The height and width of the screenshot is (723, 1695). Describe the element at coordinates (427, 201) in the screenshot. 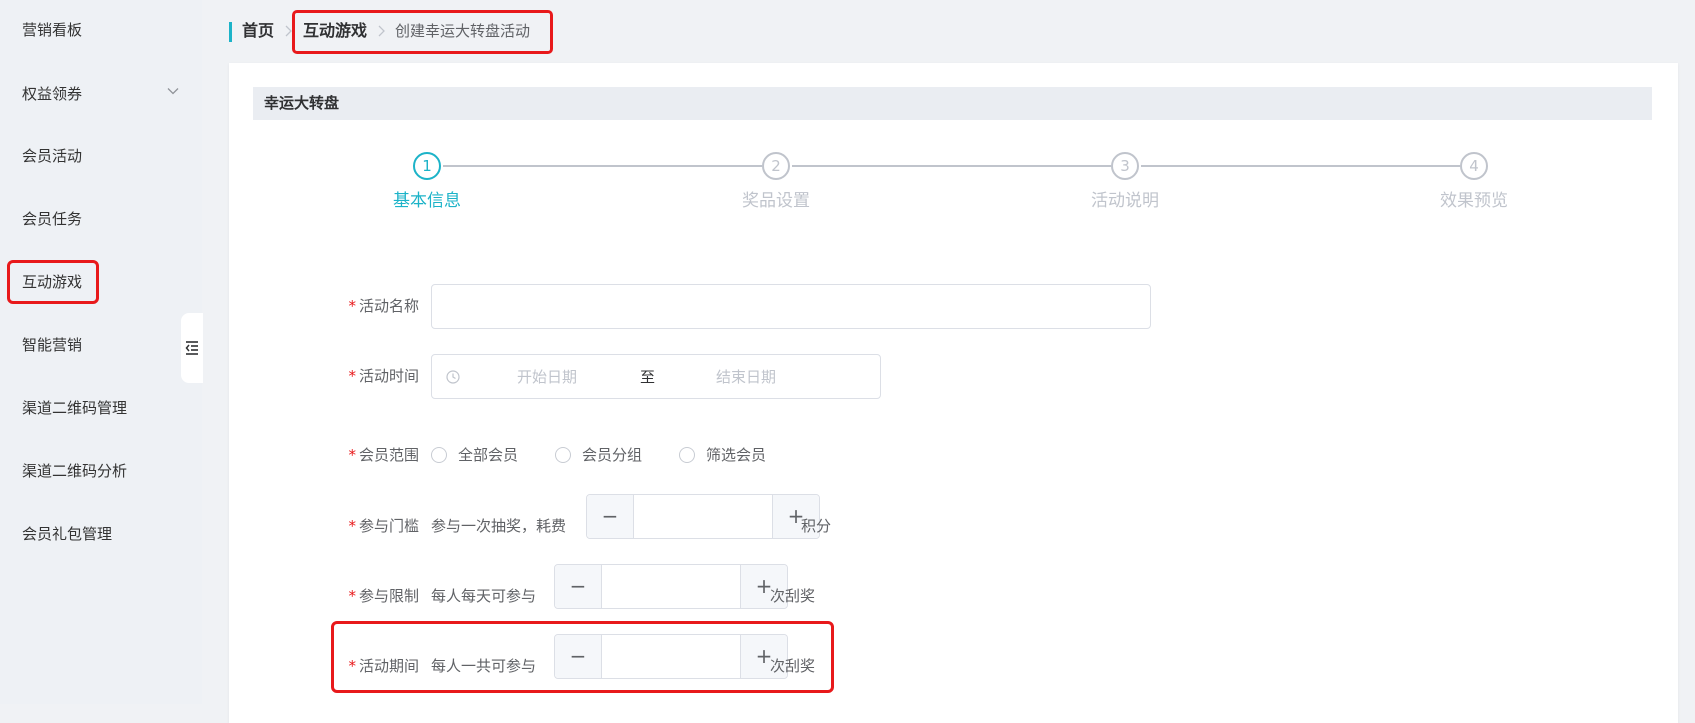

I see `step-1-label: 基本信息` at that location.